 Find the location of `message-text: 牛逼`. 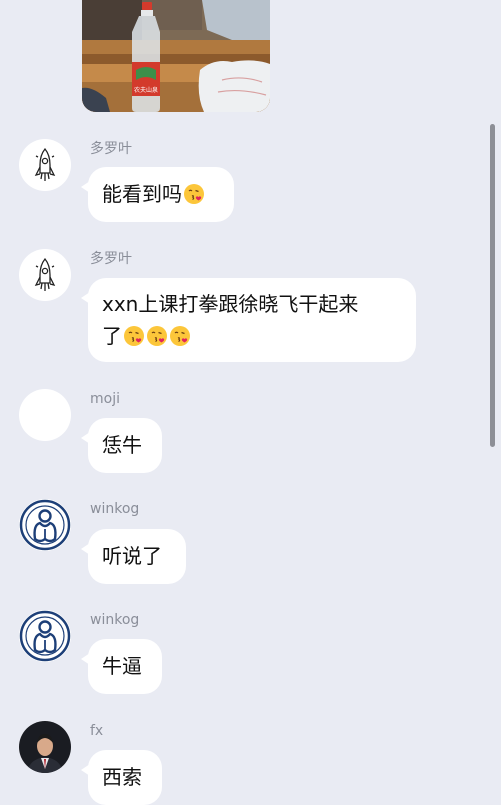

message-text: 牛逼 is located at coordinates (122, 666).